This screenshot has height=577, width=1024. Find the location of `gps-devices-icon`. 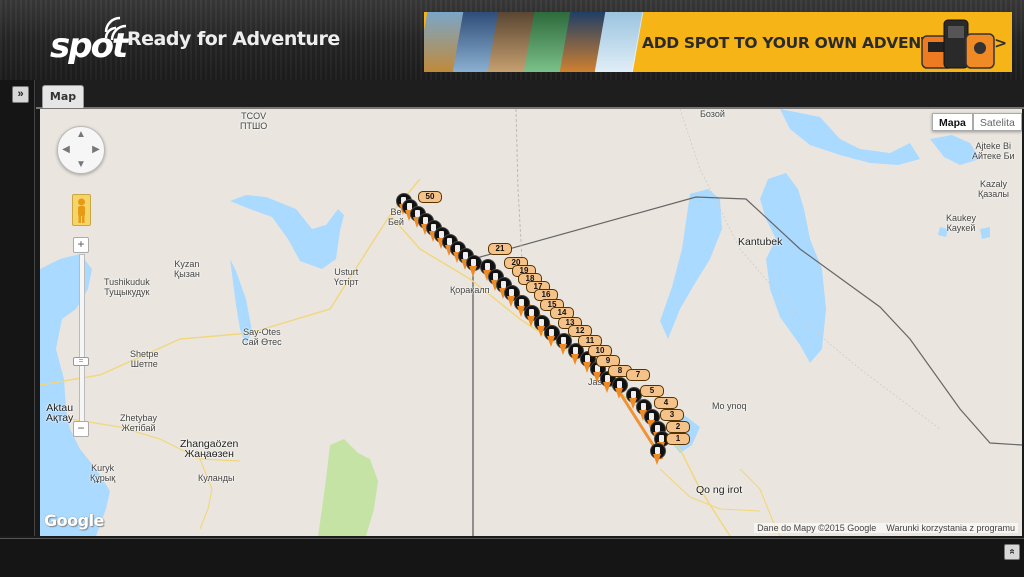

gps-devices-icon is located at coordinates (958, 44).